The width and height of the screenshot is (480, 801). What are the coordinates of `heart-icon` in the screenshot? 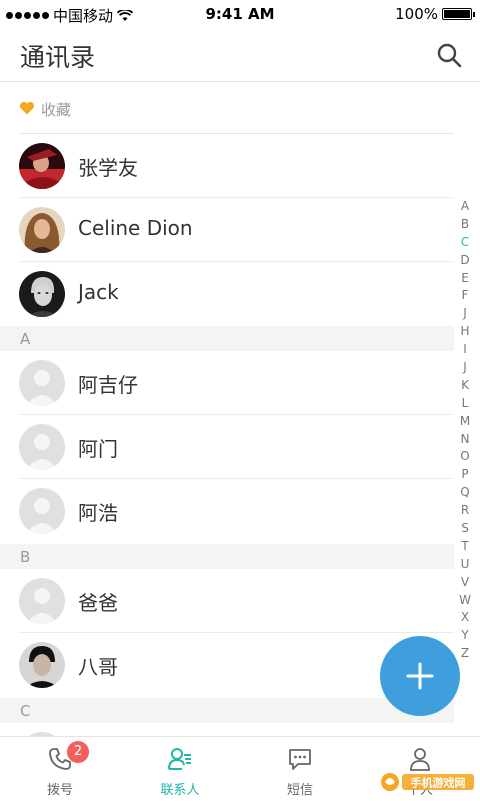 It's located at (27, 108).